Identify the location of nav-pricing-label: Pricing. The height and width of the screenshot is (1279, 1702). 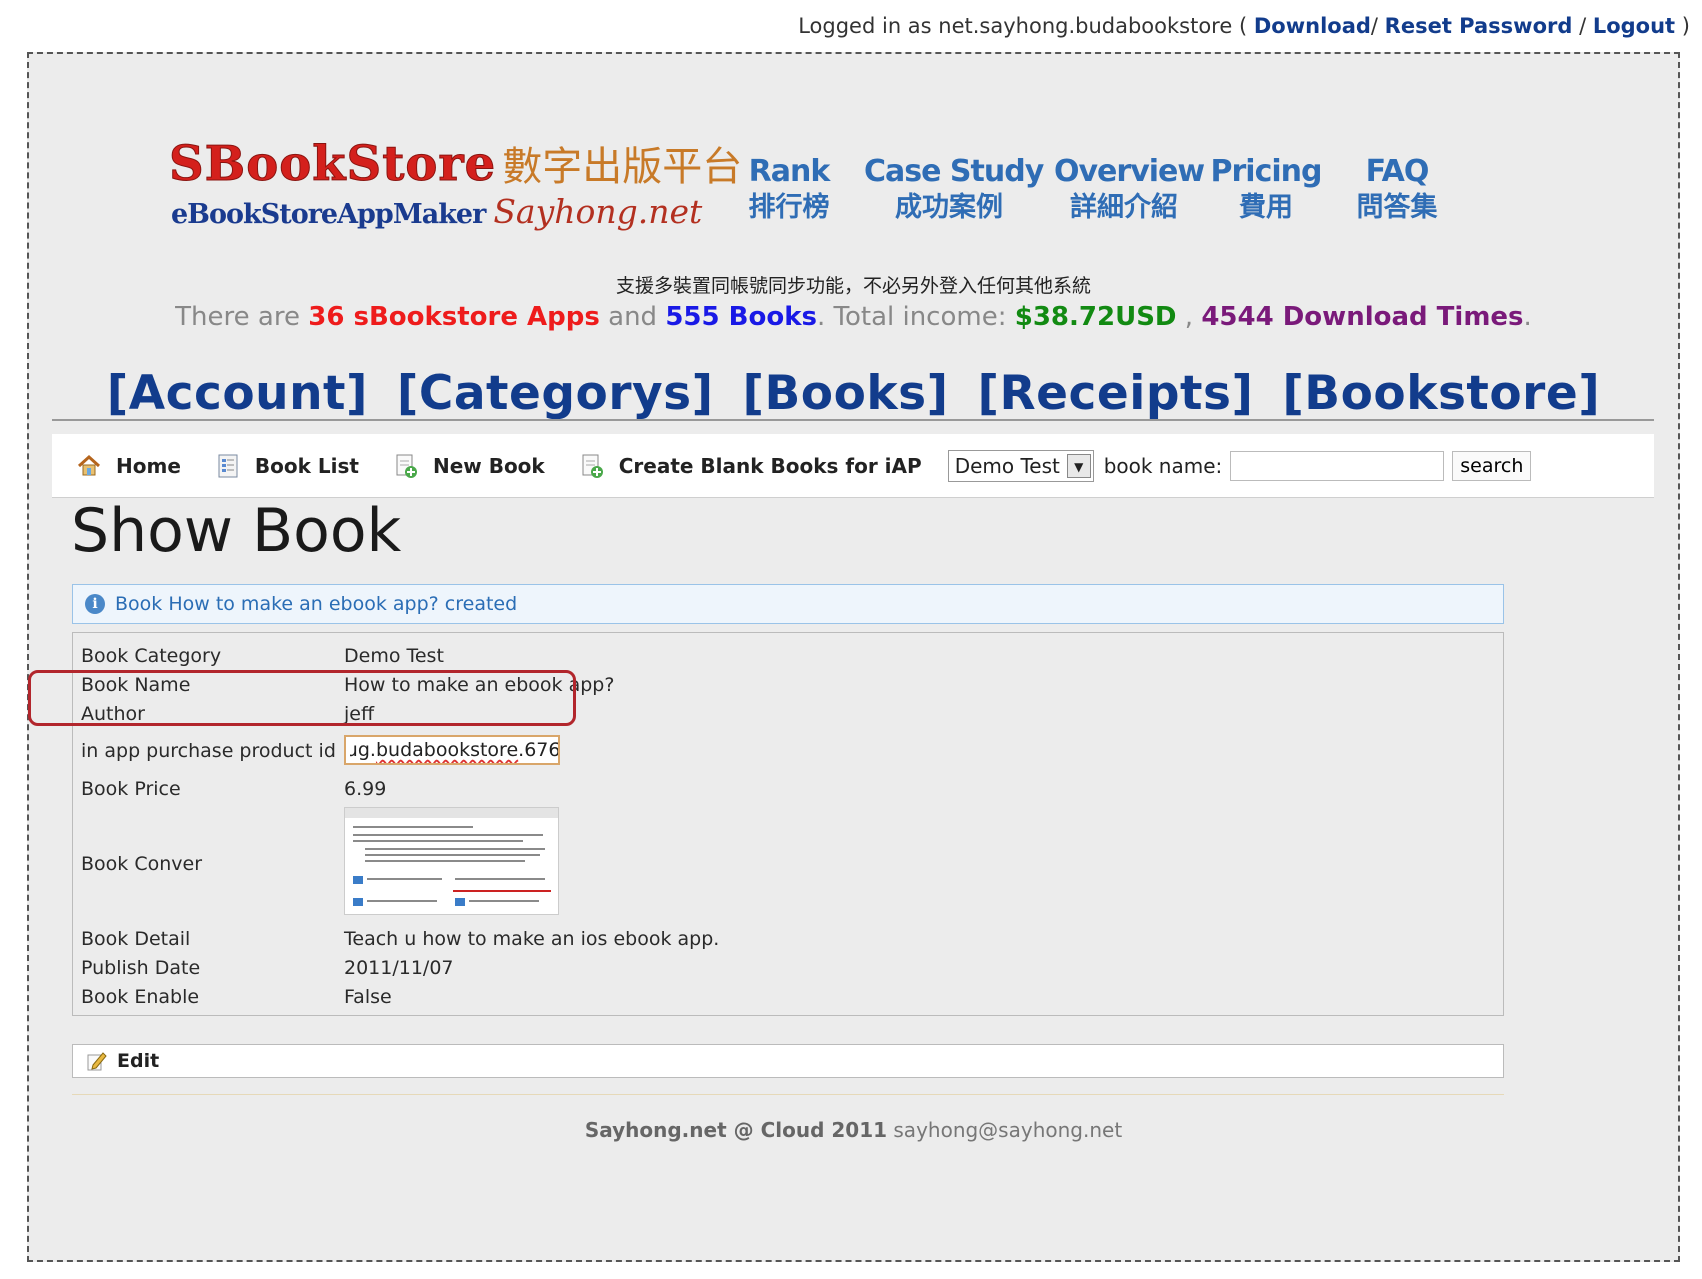
(1266, 171).